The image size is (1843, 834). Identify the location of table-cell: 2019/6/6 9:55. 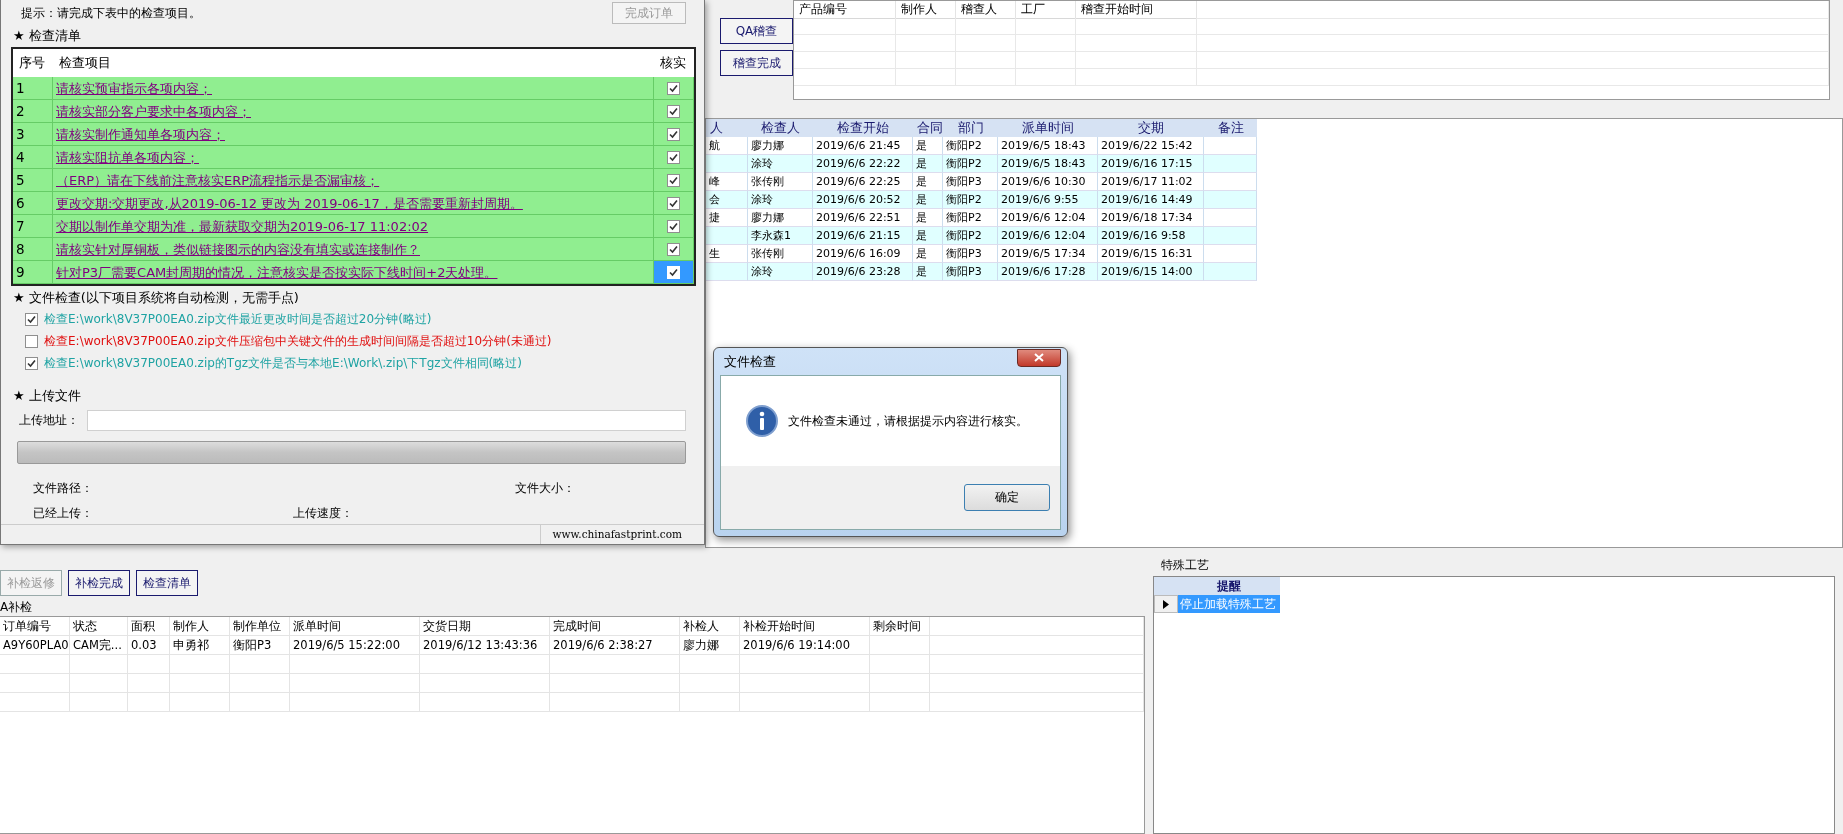
(1048, 200).